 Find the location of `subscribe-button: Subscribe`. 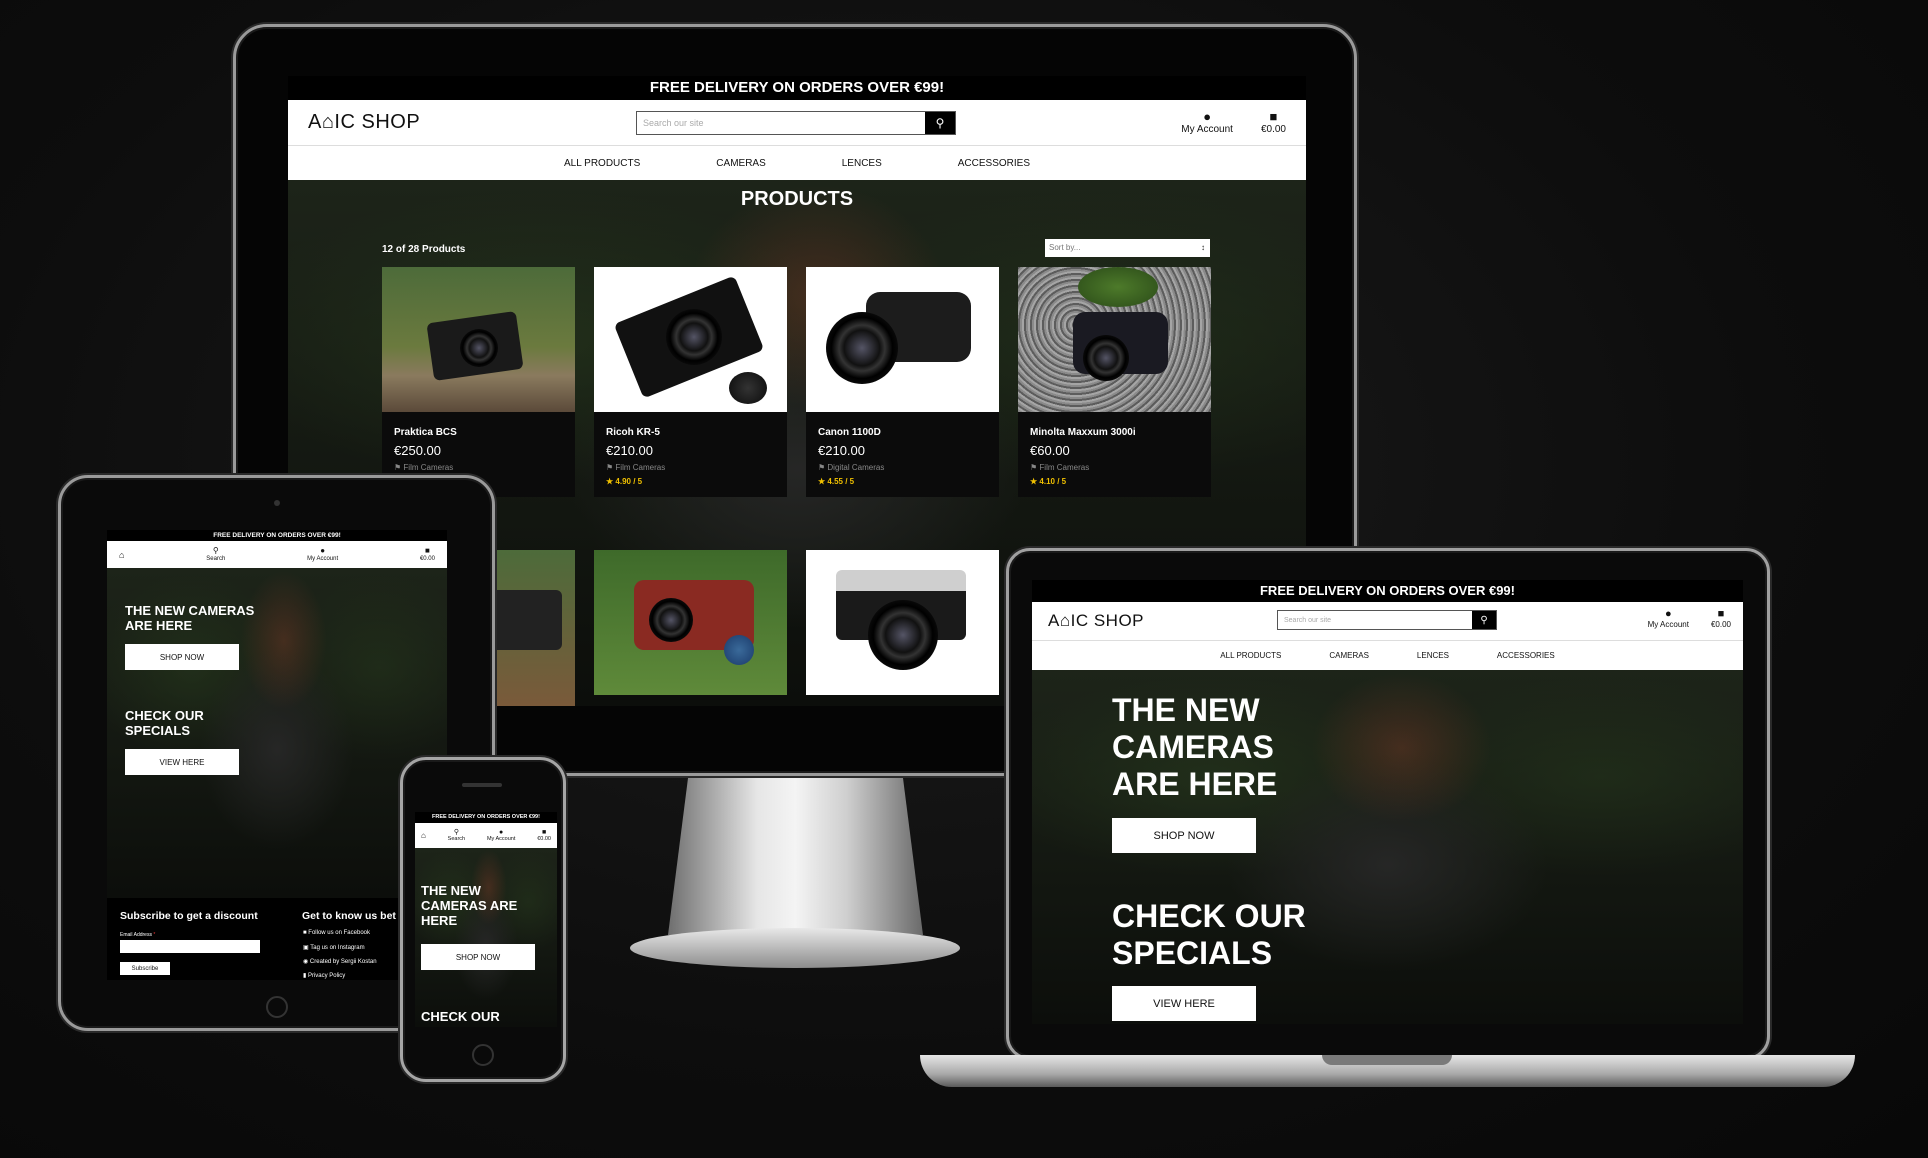

subscribe-button: Subscribe is located at coordinates (145, 968).